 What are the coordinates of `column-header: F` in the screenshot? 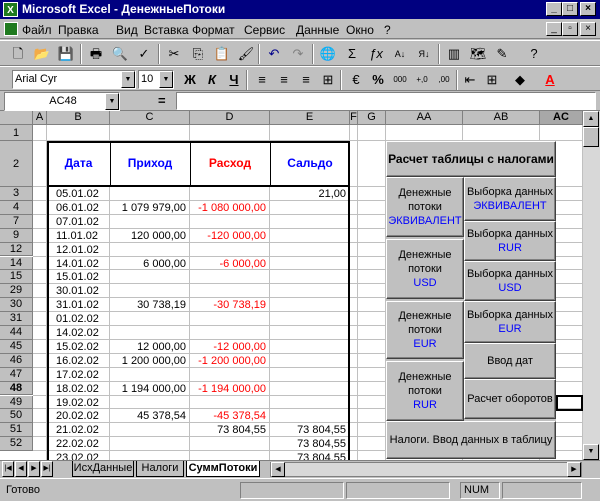 It's located at (354, 118).